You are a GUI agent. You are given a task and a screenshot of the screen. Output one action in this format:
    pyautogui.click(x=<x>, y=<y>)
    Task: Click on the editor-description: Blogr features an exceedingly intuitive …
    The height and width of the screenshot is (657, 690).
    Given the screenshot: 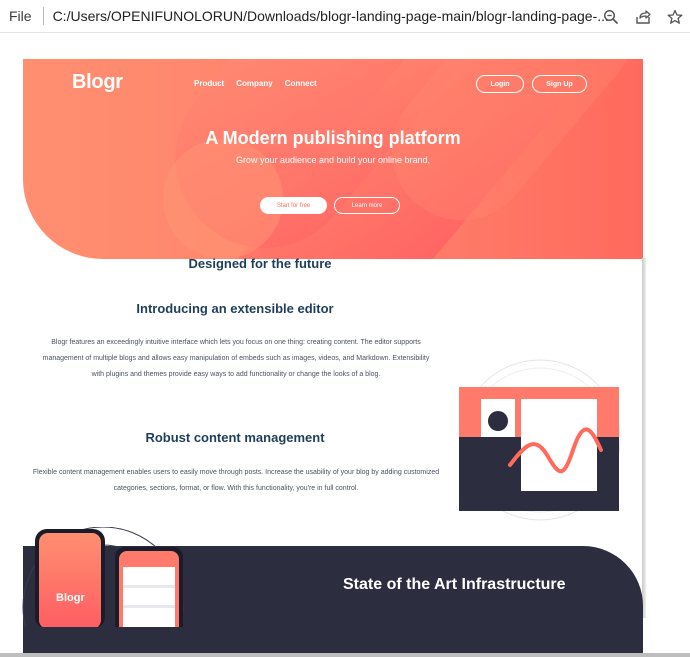 What is the action you would take?
    pyautogui.click(x=236, y=358)
    